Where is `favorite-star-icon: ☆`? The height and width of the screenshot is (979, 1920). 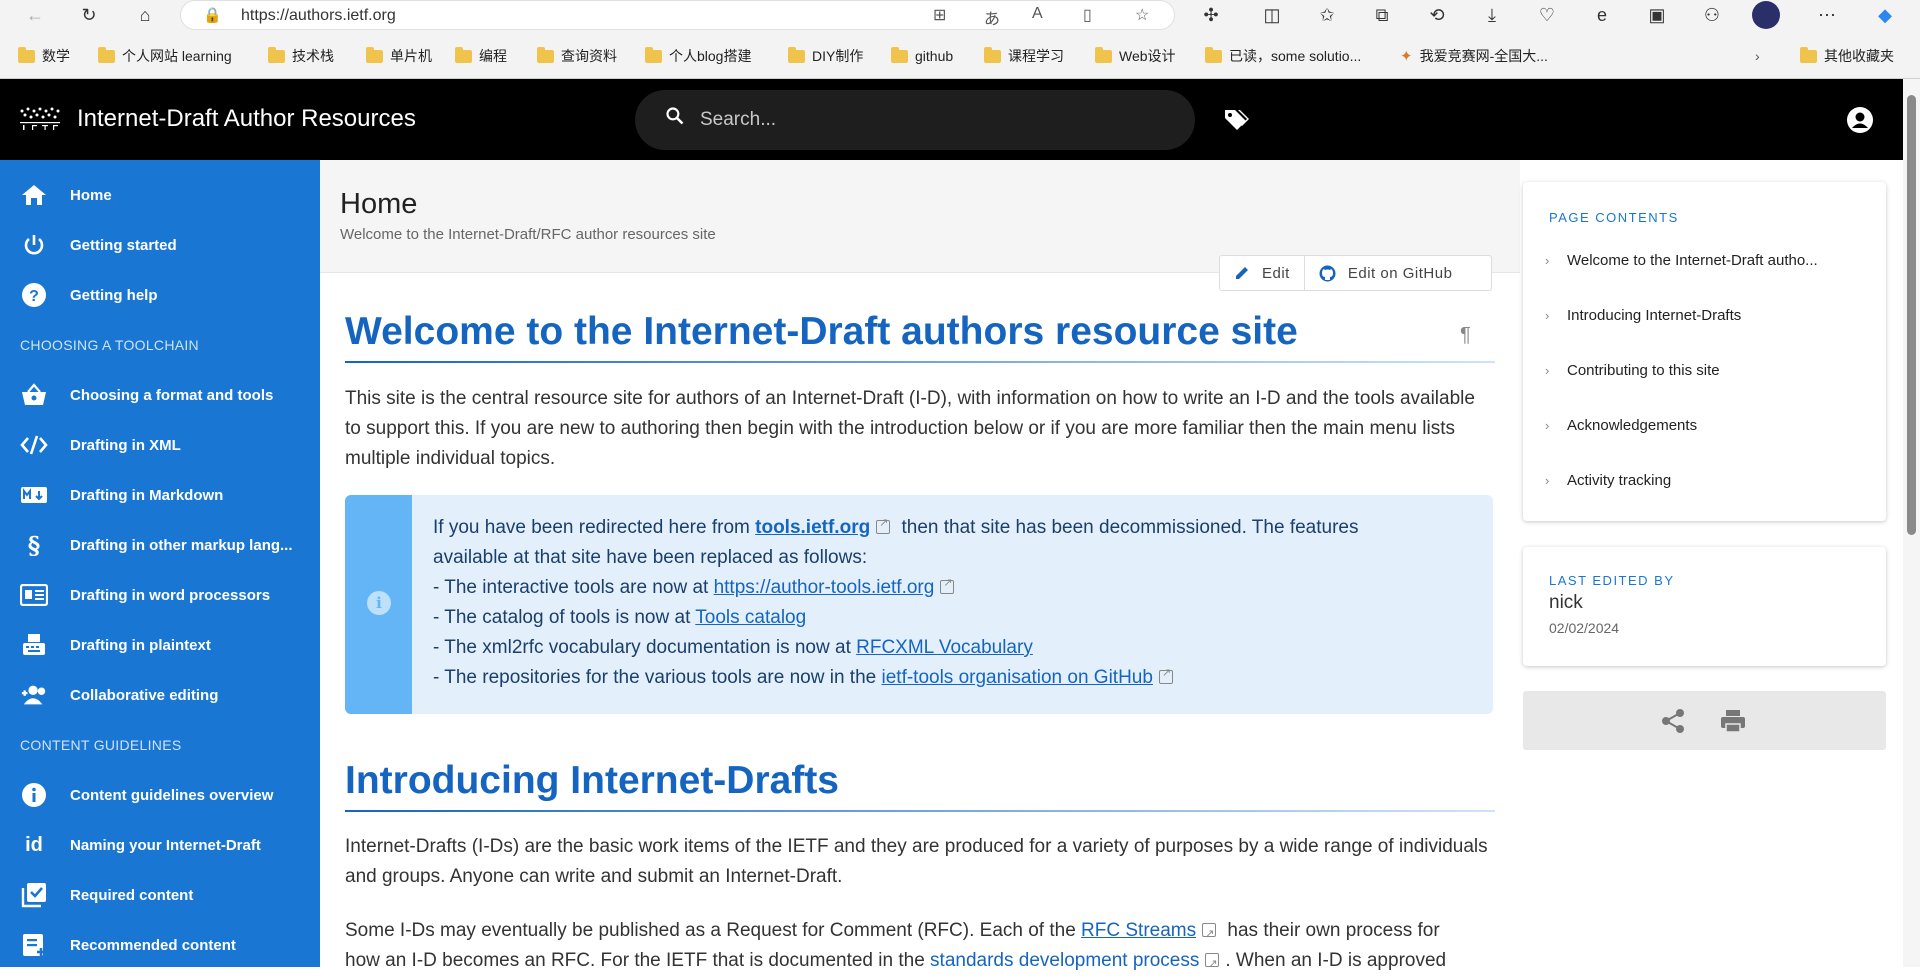 favorite-star-icon: ☆ is located at coordinates (1142, 15).